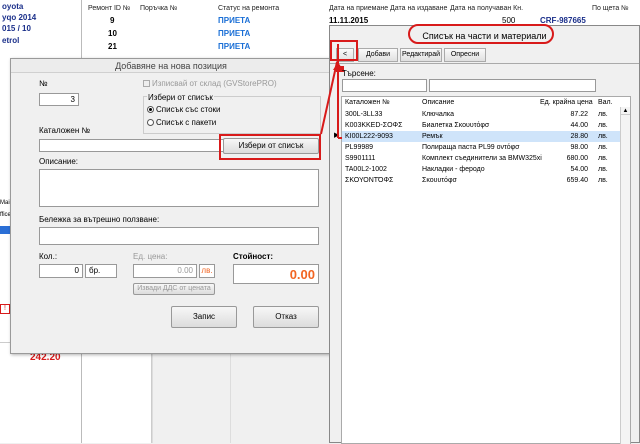  I want to click on table-row: ΣΚΟΥΟΝΤΌΦΣ Σκουυτόφσ 659.40 лв., so click(486, 180).